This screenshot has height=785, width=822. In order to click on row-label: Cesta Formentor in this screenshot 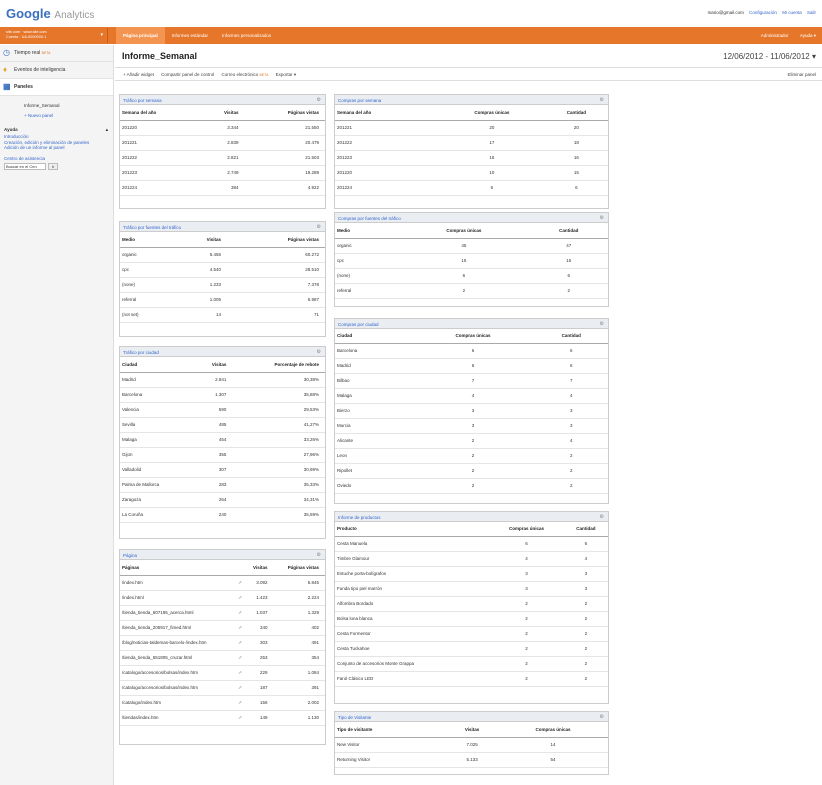, I will do `click(412, 634)`.